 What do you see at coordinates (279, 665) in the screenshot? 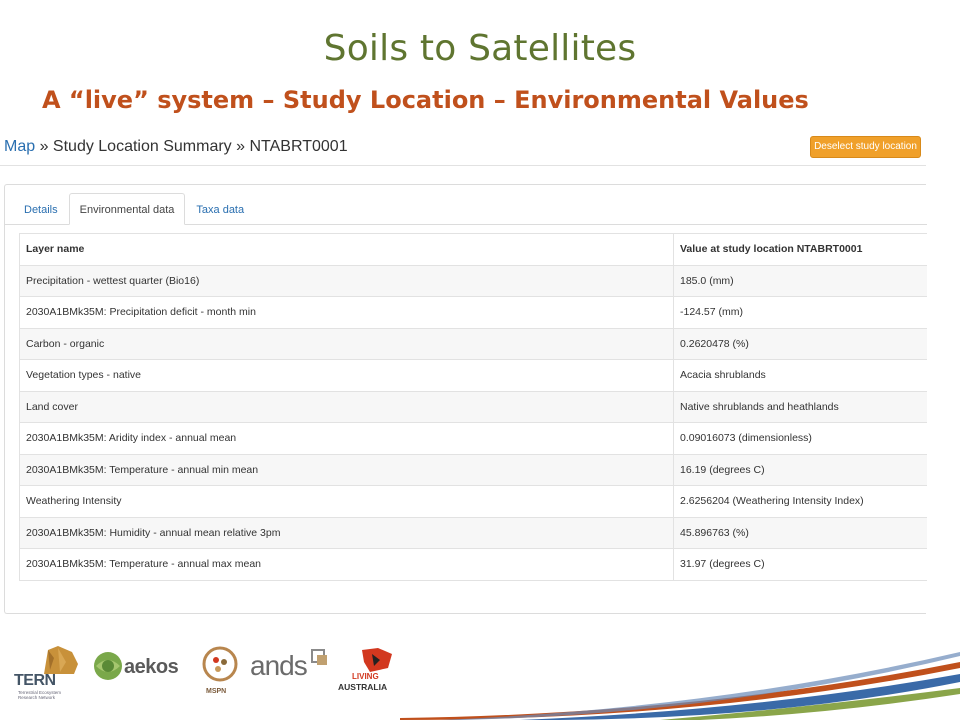
I see `ands-text: ands` at bounding box center [279, 665].